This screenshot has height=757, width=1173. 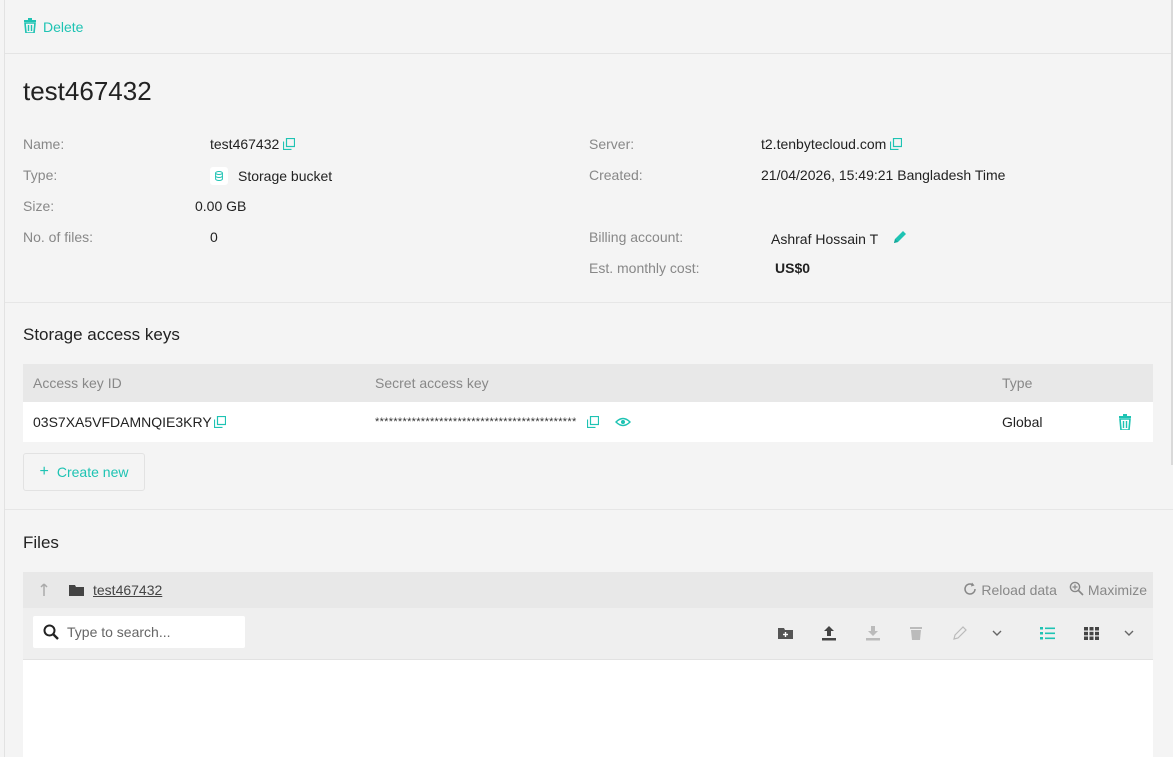 I want to click on server-label: Server:, so click(x=612, y=144).